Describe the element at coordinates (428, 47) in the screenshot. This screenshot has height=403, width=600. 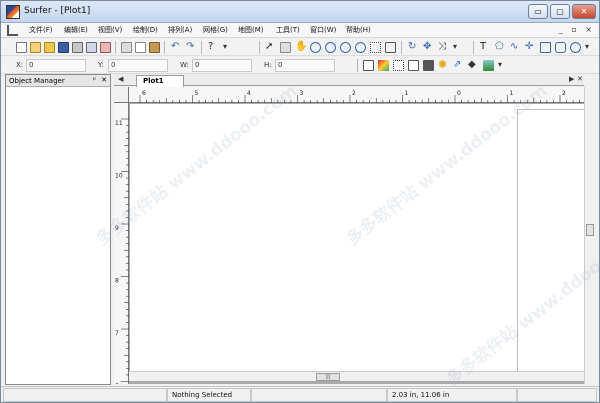
I see `move-icon: ✥` at that location.